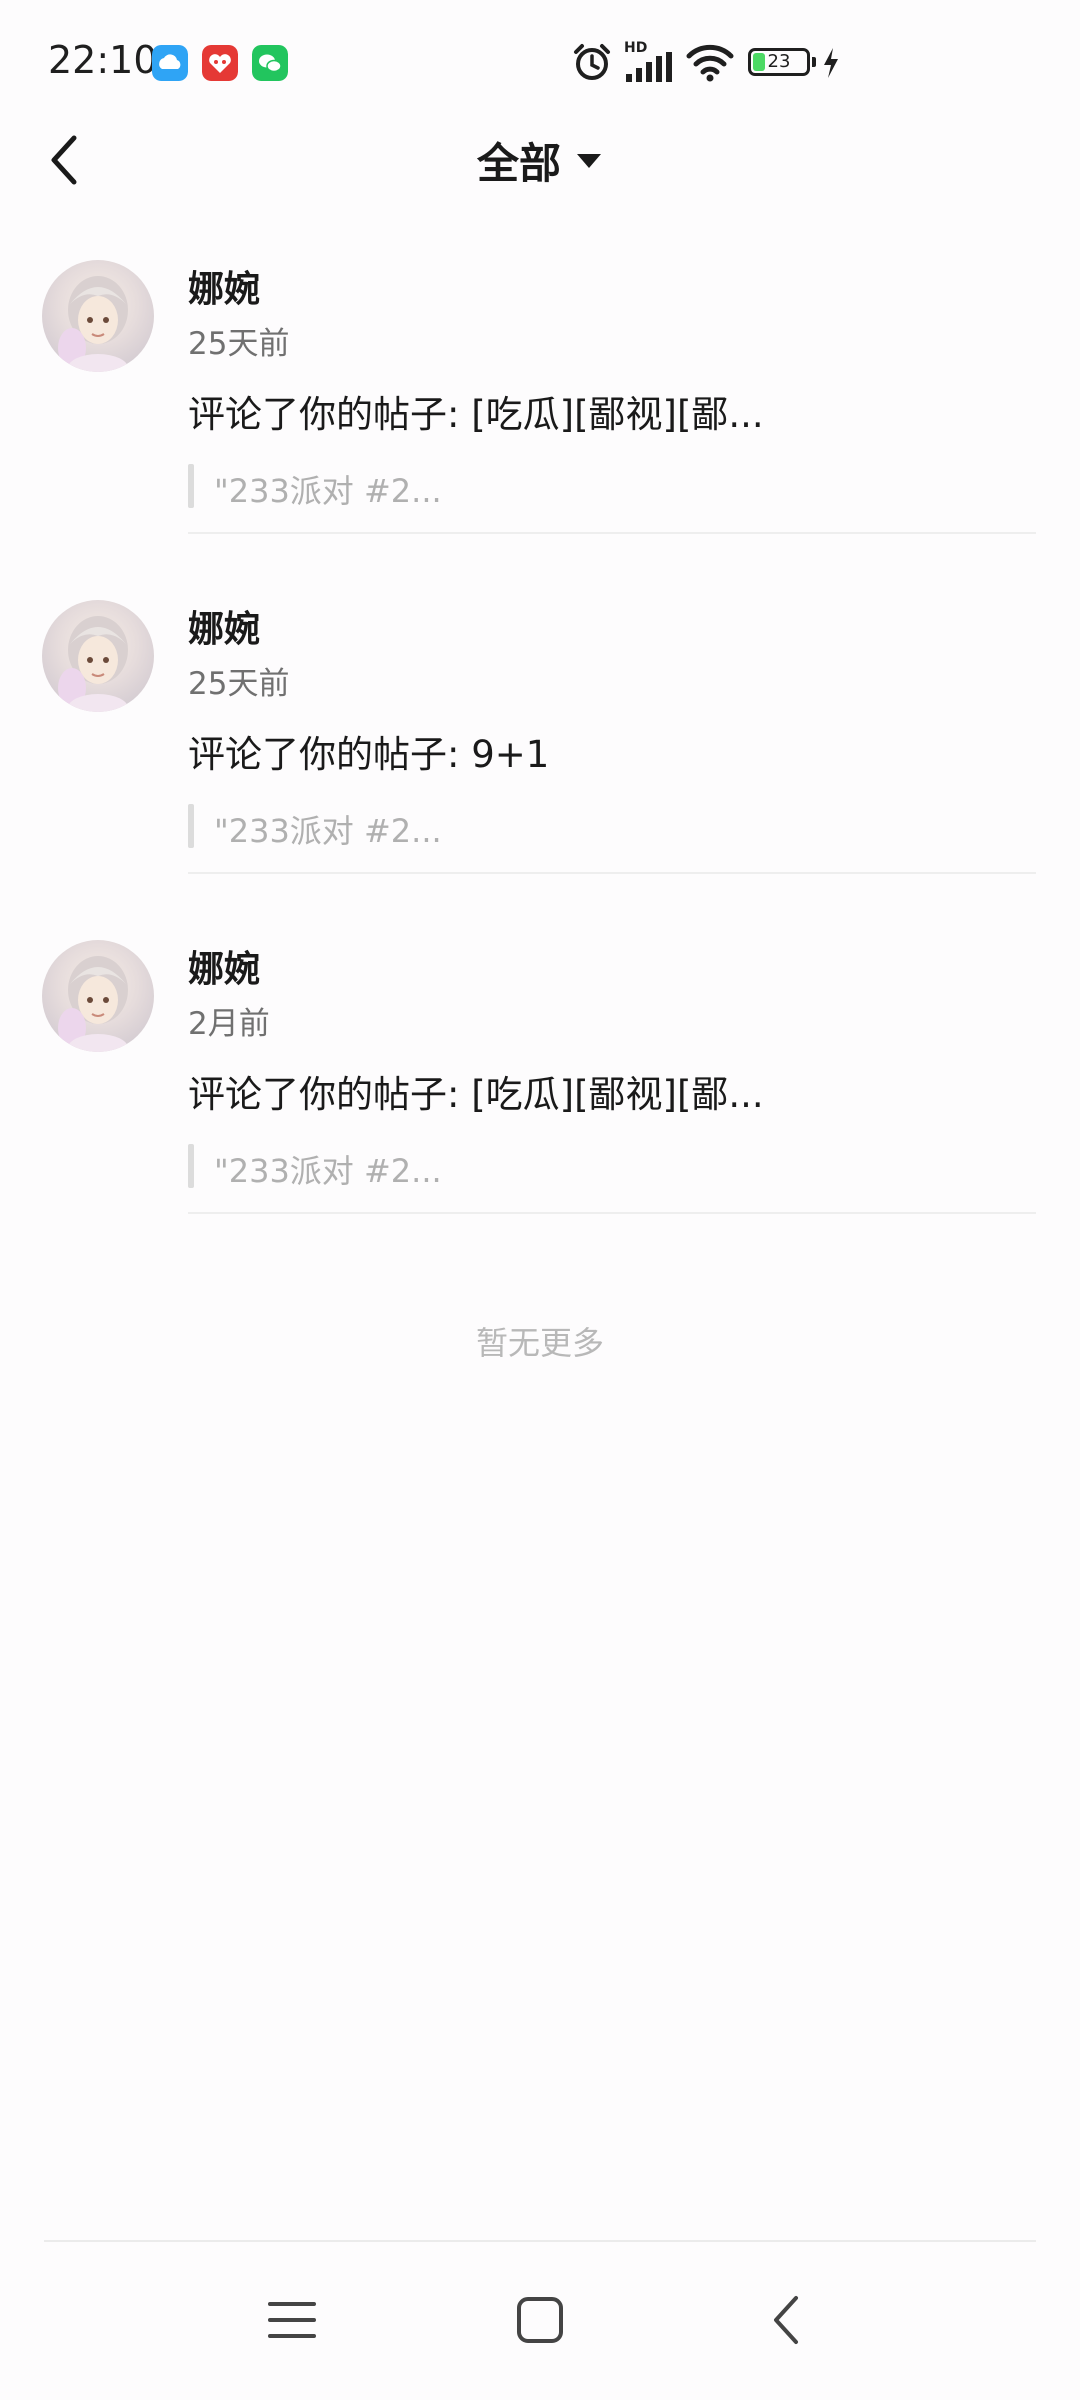 The image size is (1080, 2400). Describe the element at coordinates (779, 61) in the screenshot. I see `battery-level: 23` at that location.